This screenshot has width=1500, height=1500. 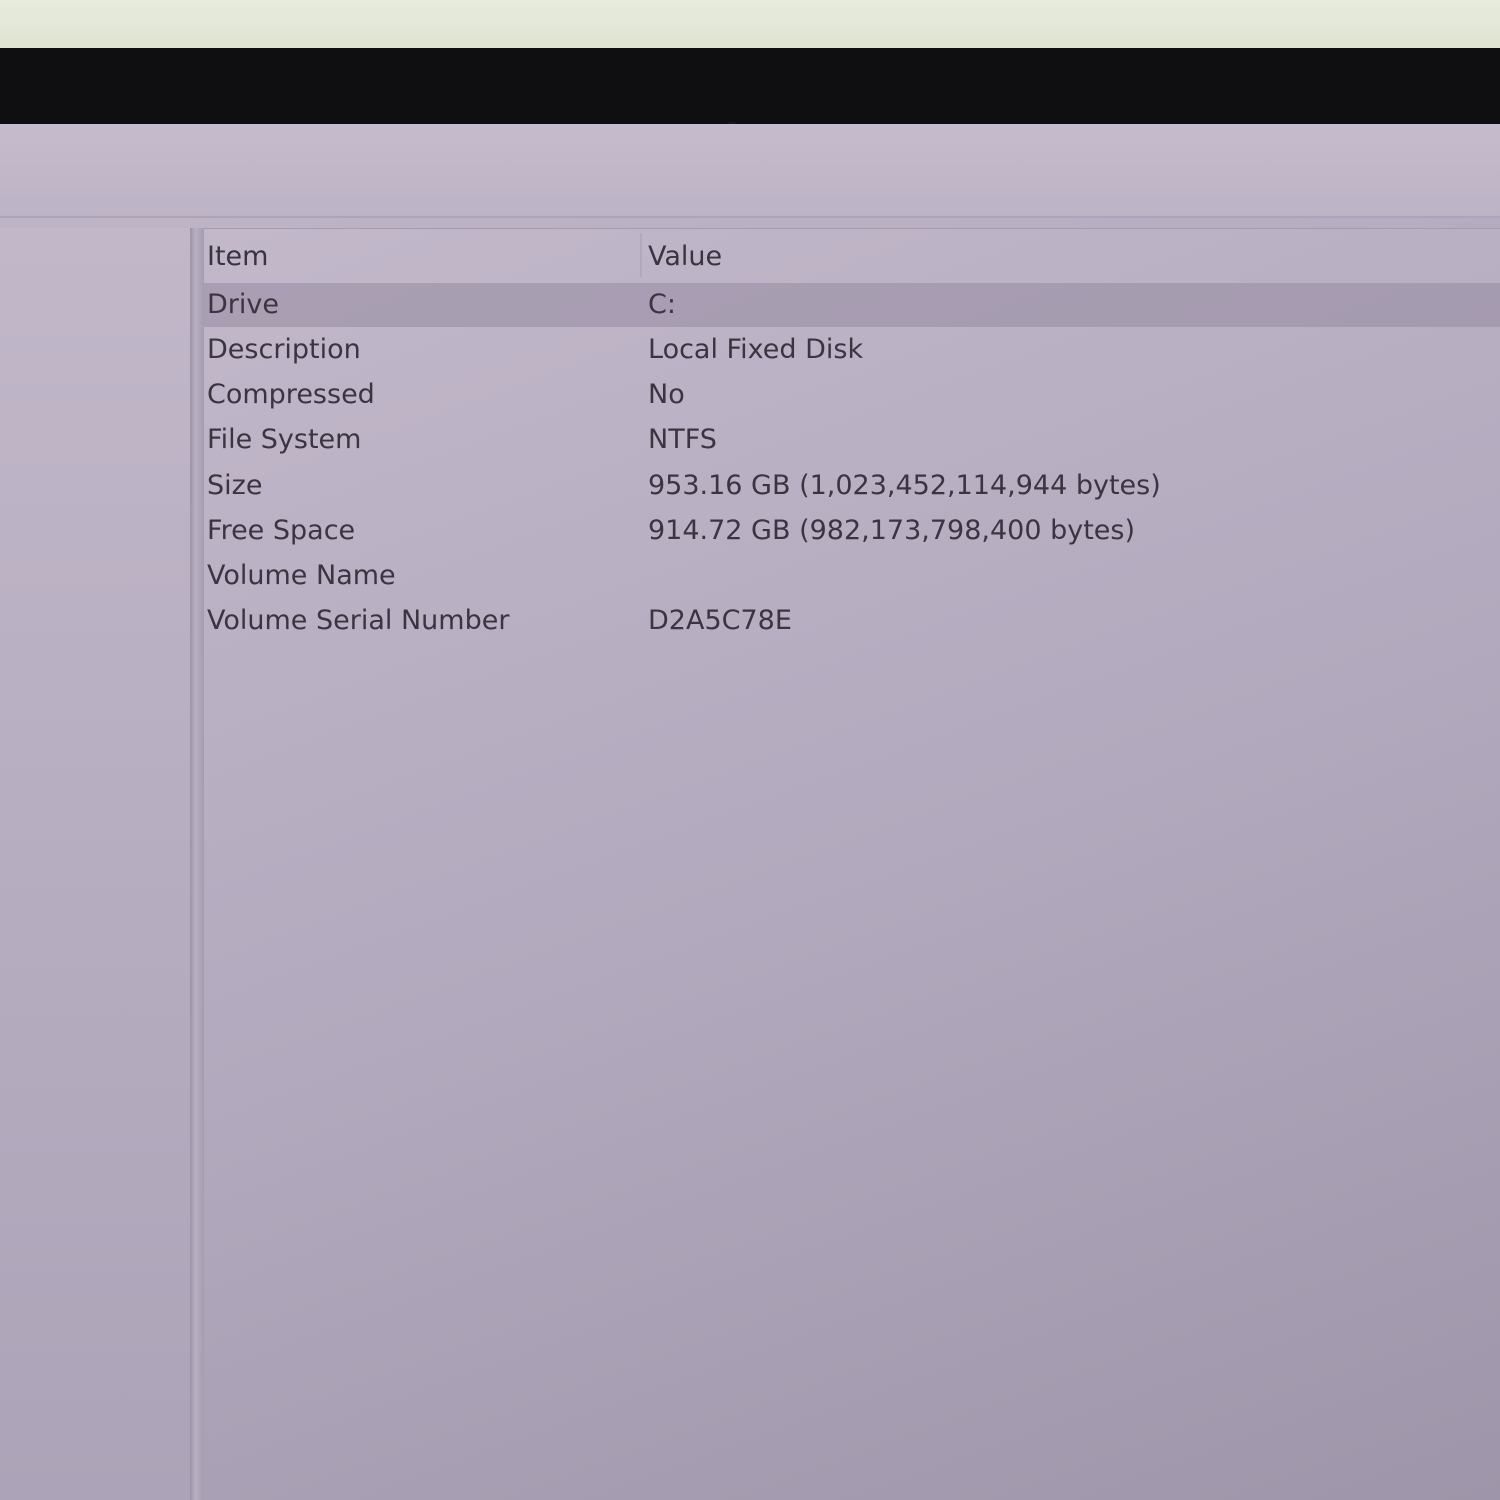 I want to click on row-item: Description, so click(x=284, y=349).